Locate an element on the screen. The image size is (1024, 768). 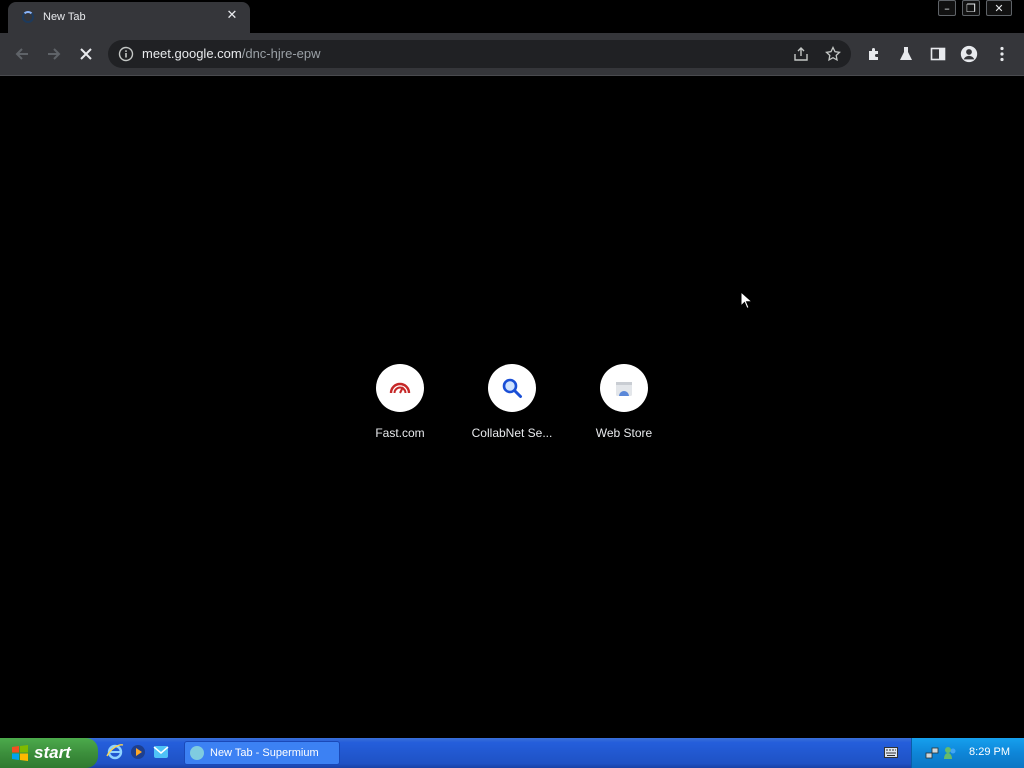
taskbar-clock: 8:29 PM is located at coordinates (989, 752).